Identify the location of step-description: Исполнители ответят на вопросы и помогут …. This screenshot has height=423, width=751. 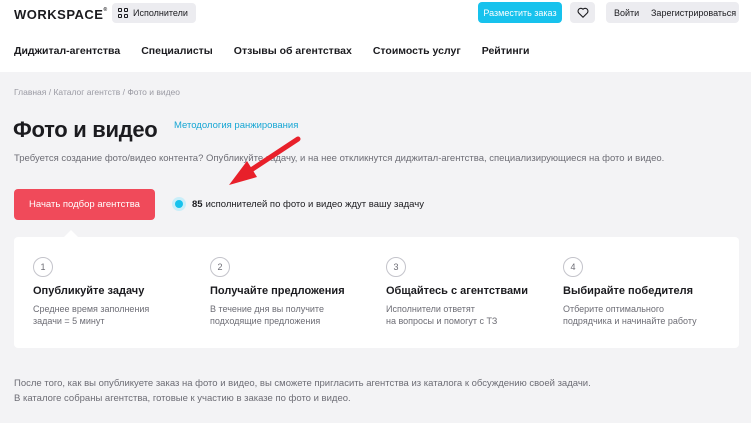
(442, 315).